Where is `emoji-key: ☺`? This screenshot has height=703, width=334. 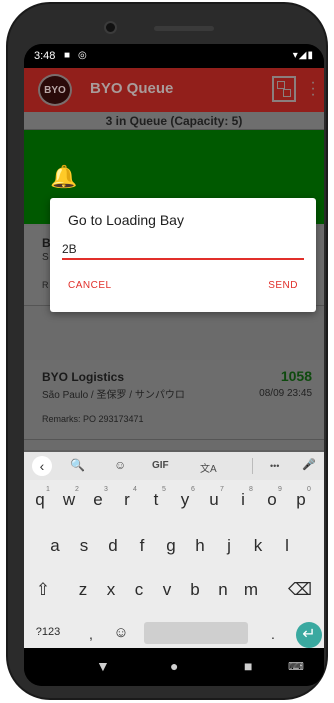 emoji-key: ☺ is located at coordinates (121, 632).